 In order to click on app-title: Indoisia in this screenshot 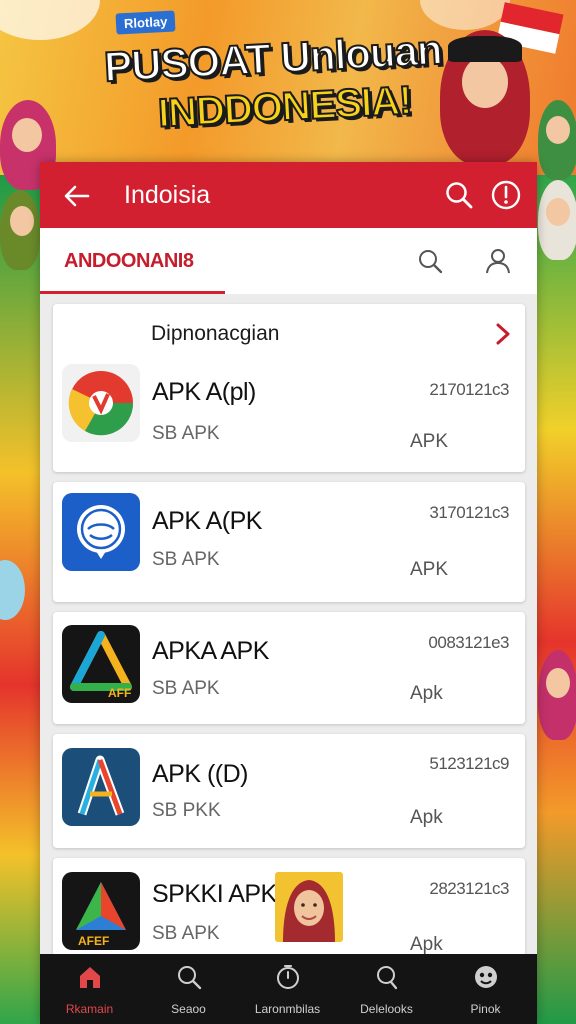, I will do `click(167, 195)`.